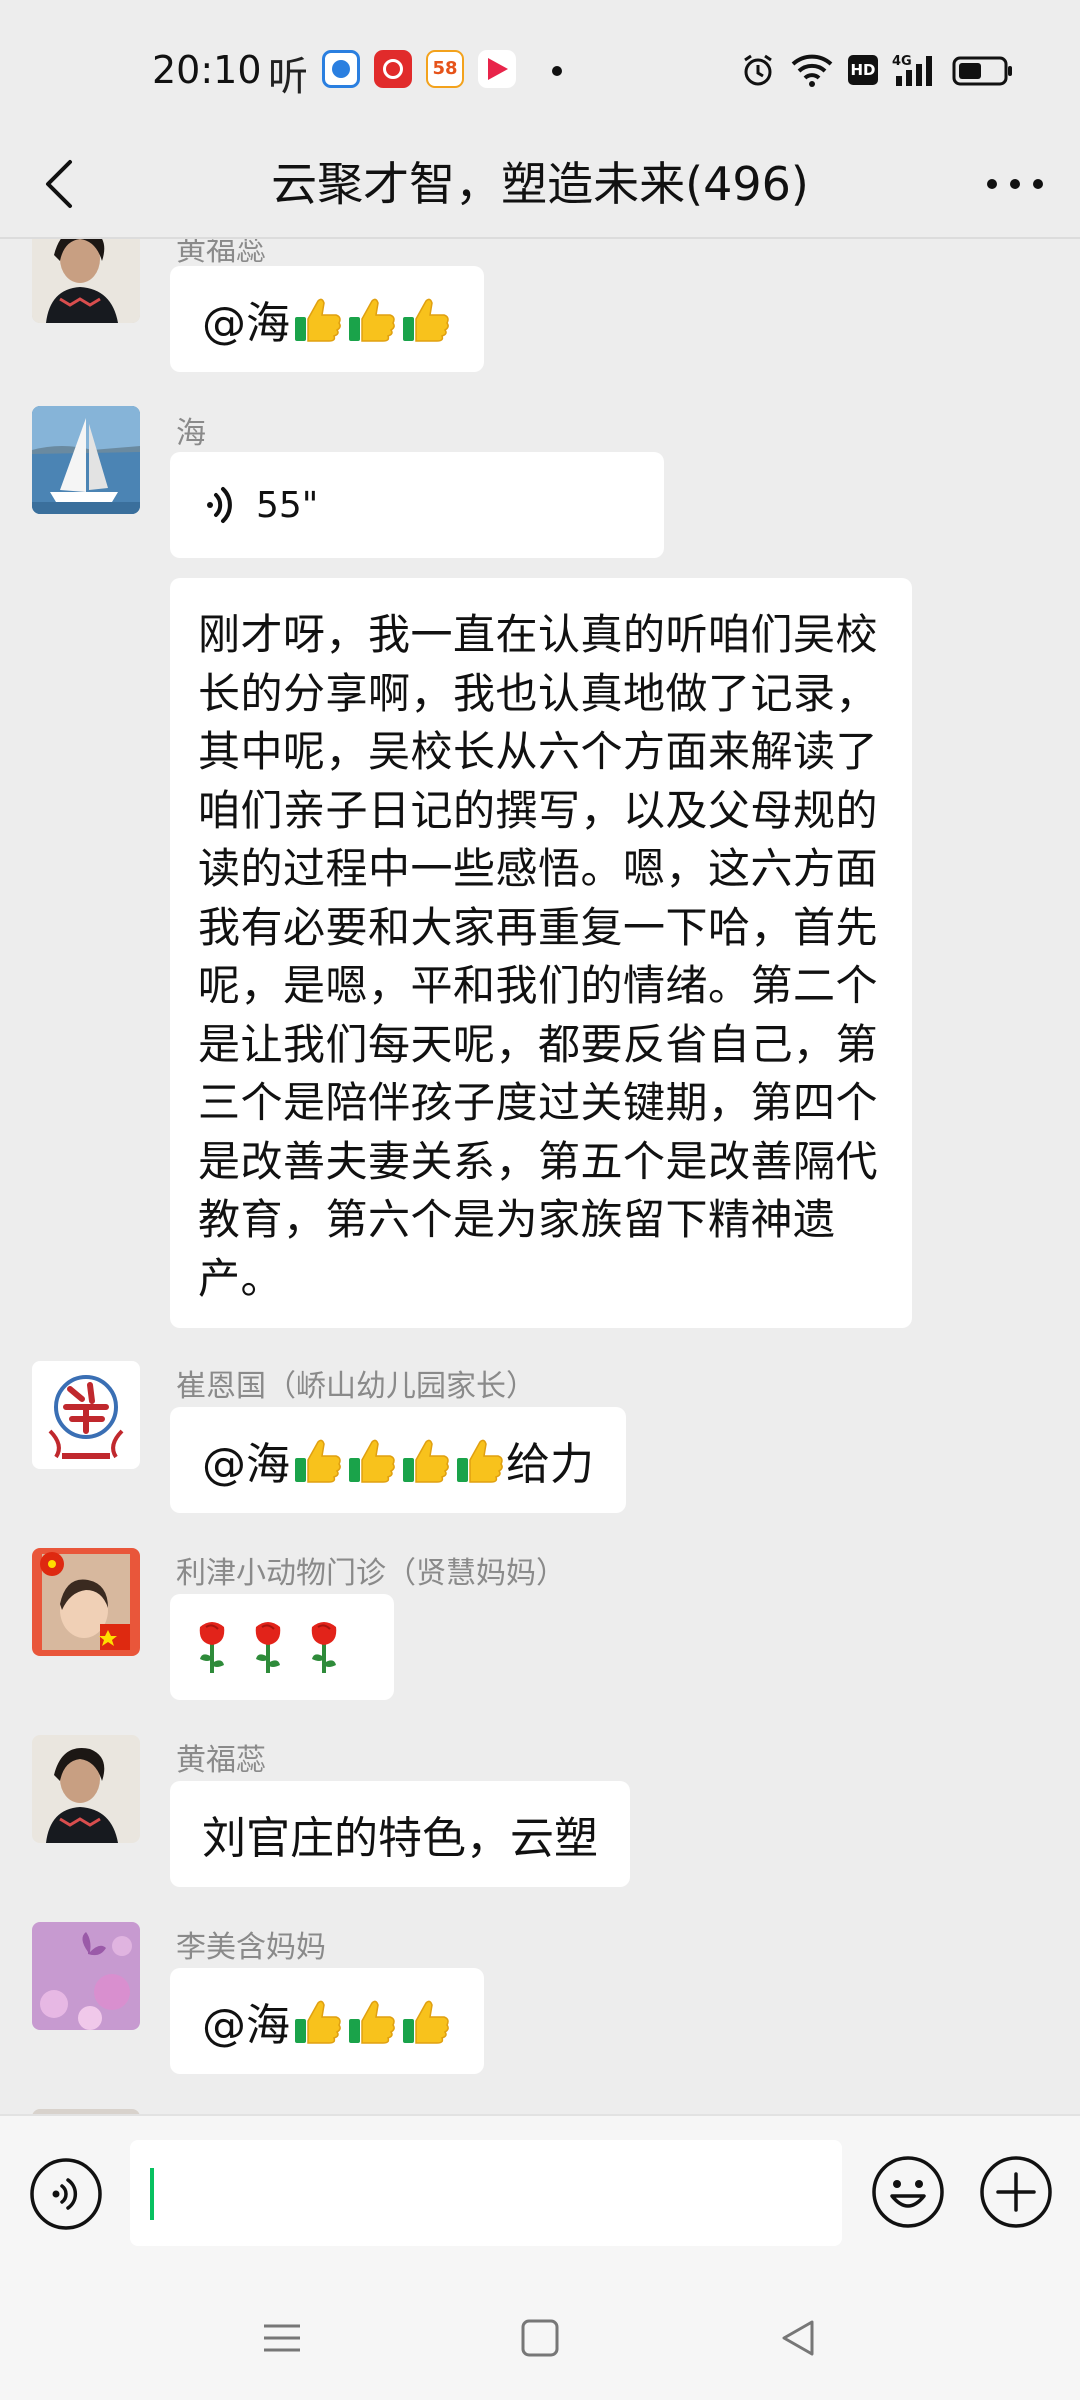 This screenshot has height=2400, width=1080. I want to click on message-input, so click(486, 2193).